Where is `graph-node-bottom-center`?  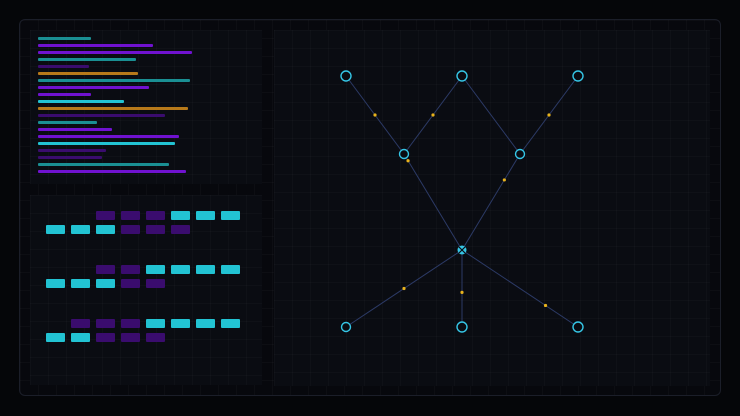
graph-node-bottom-center is located at coordinates (462, 327).